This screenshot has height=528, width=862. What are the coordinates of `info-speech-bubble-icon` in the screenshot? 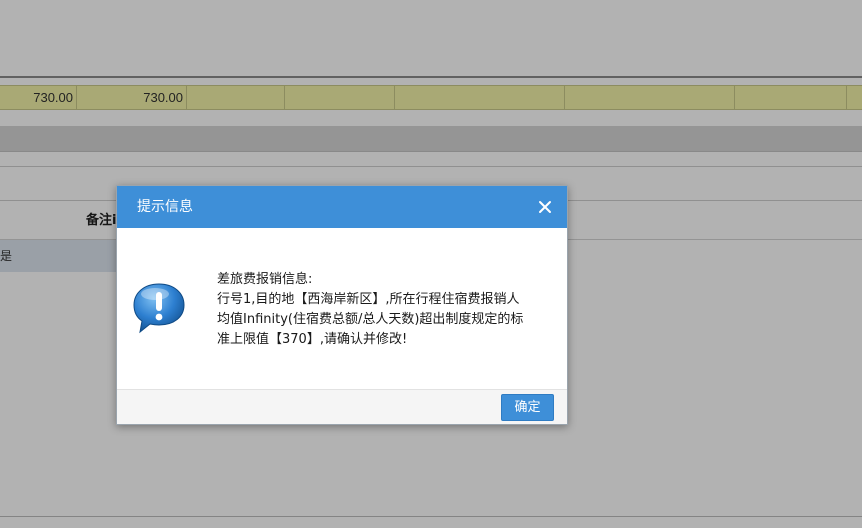 It's located at (159, 309).